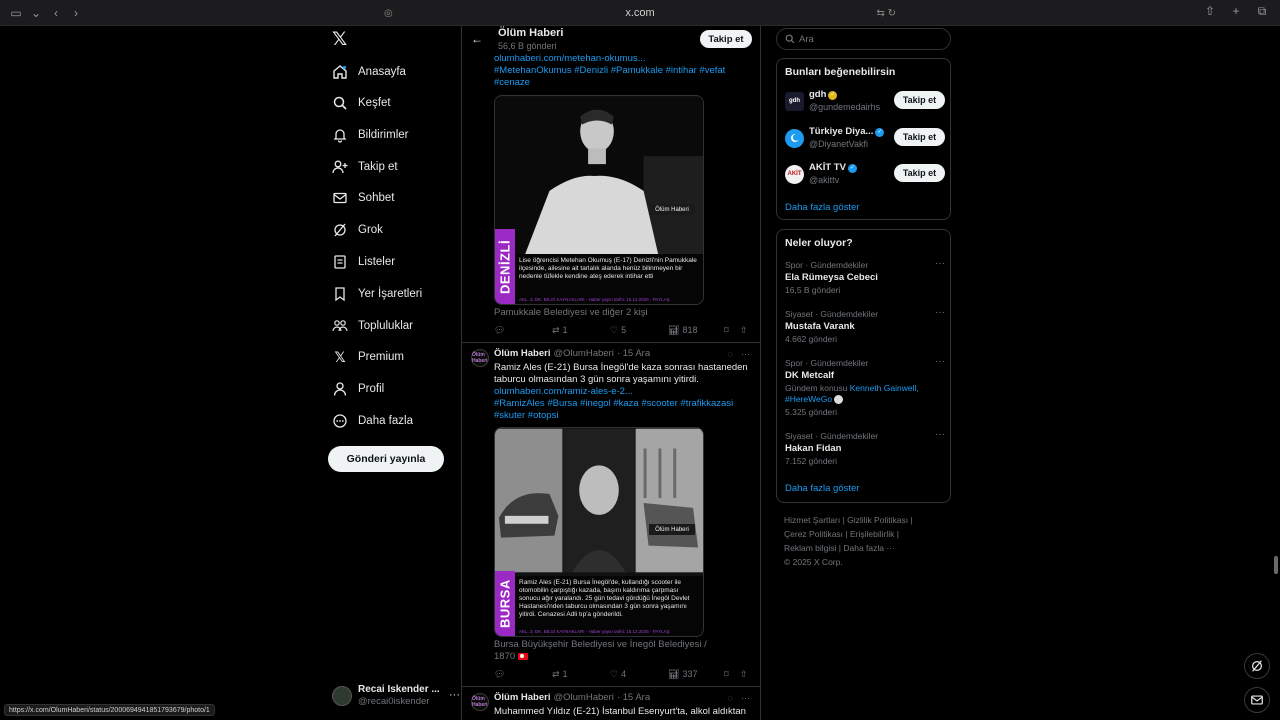 This screenshot has height=720, width=1280. Describe the element at coordinates (386, 459) in the screenshot. I see `post-button: Gönderi yayınla` at that location.